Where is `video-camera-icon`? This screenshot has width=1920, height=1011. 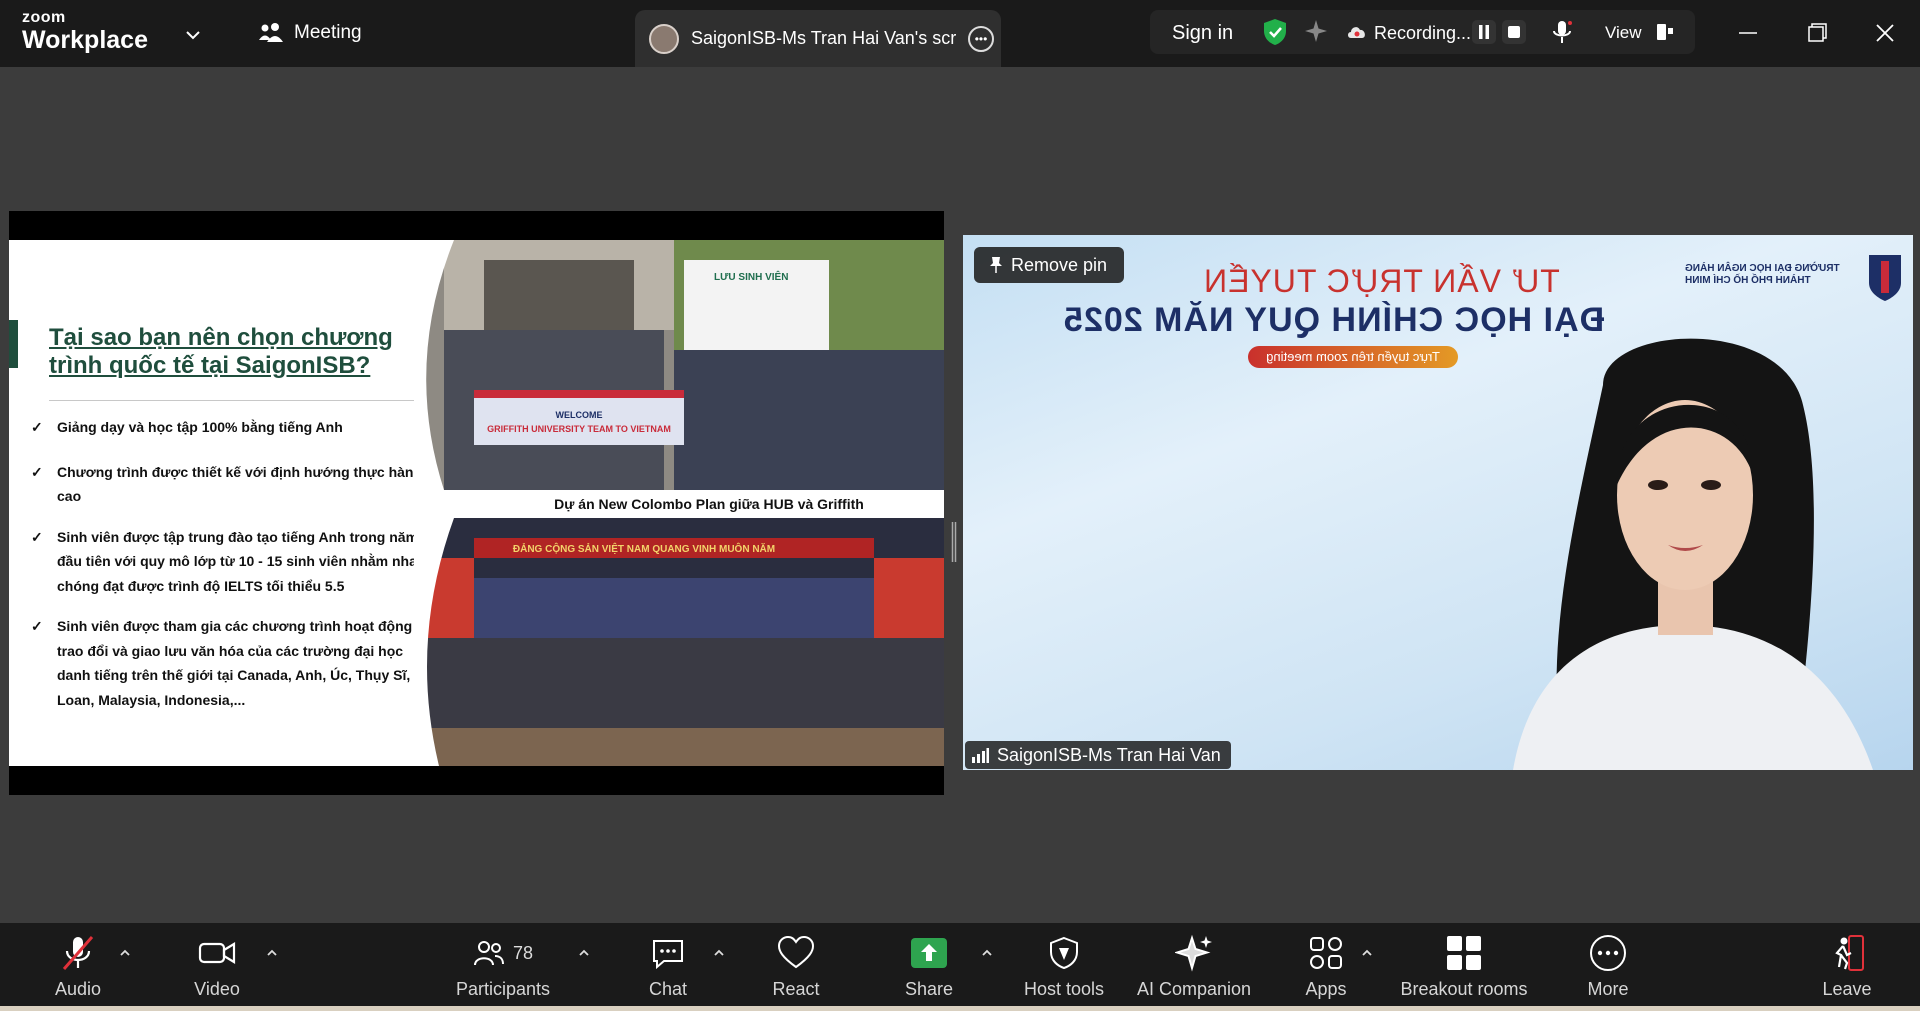 video-camera-icon is located at coordinates (217, 953).